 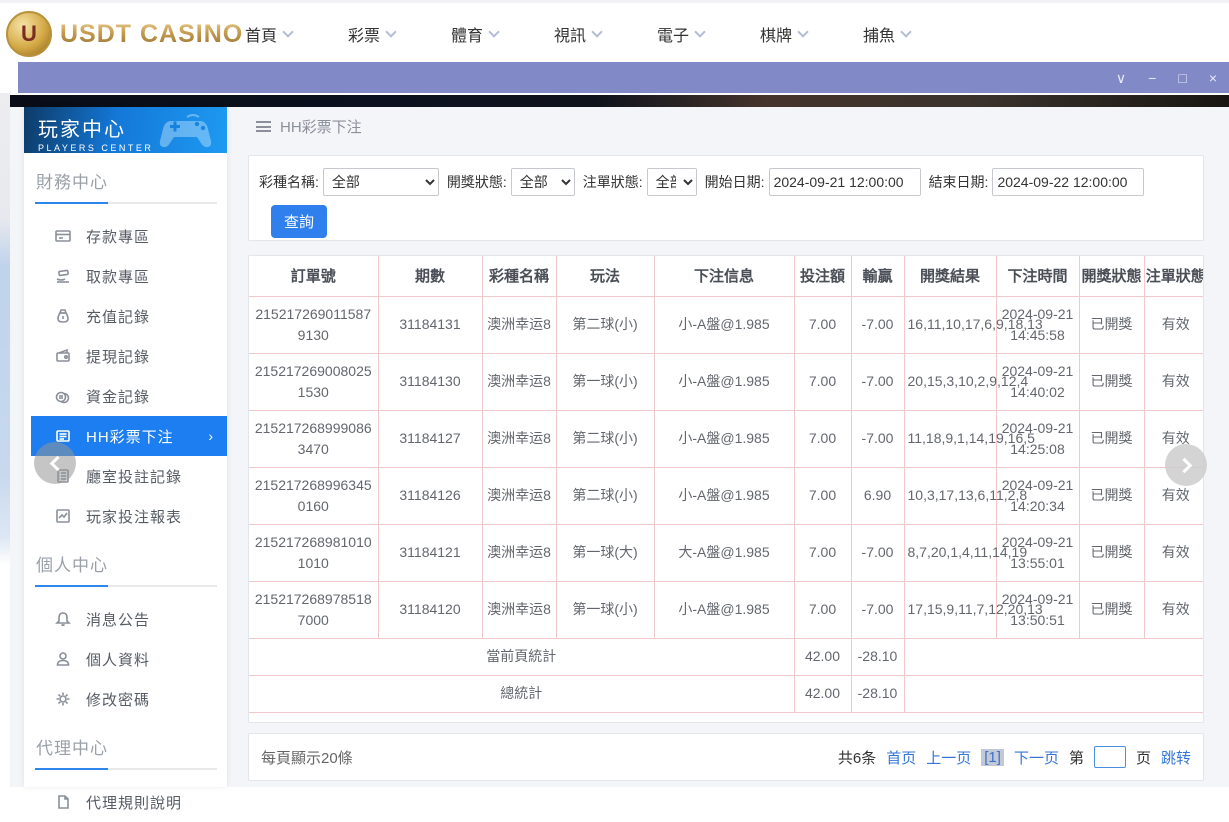 What do you see at coordinates (263, 126) in the screenshot?
I see `menu-icon` at bounding box center [263, 126].